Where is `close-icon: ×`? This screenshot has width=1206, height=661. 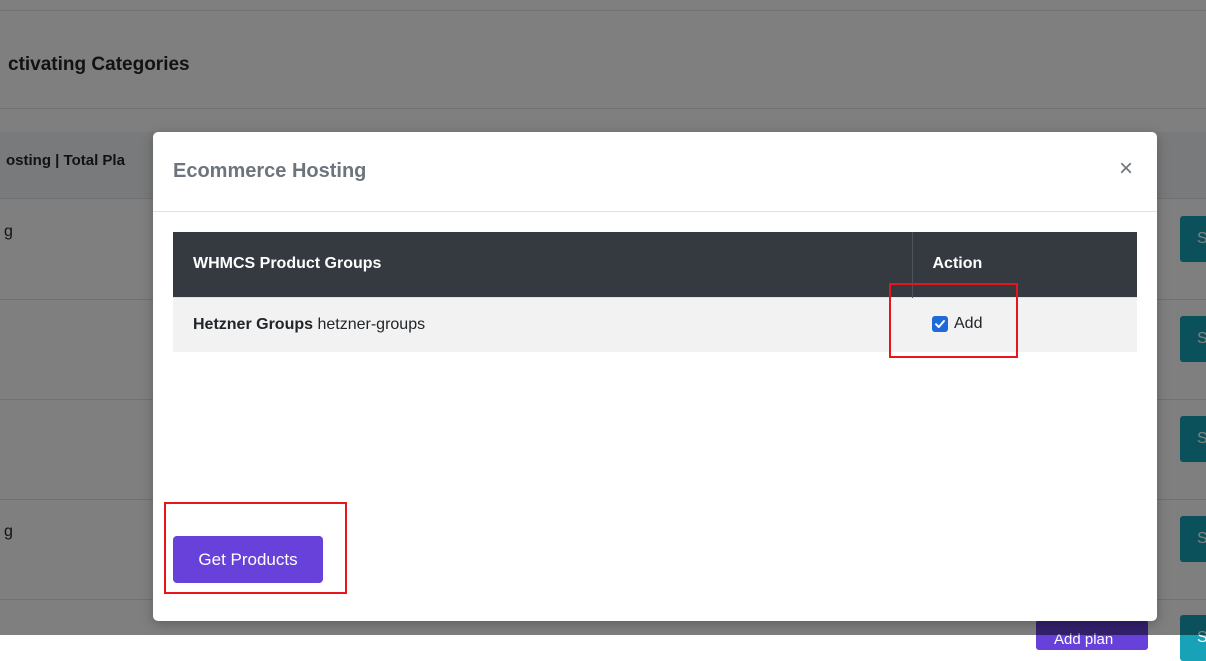 close-icon: × is located at coordinates (1126, 169).